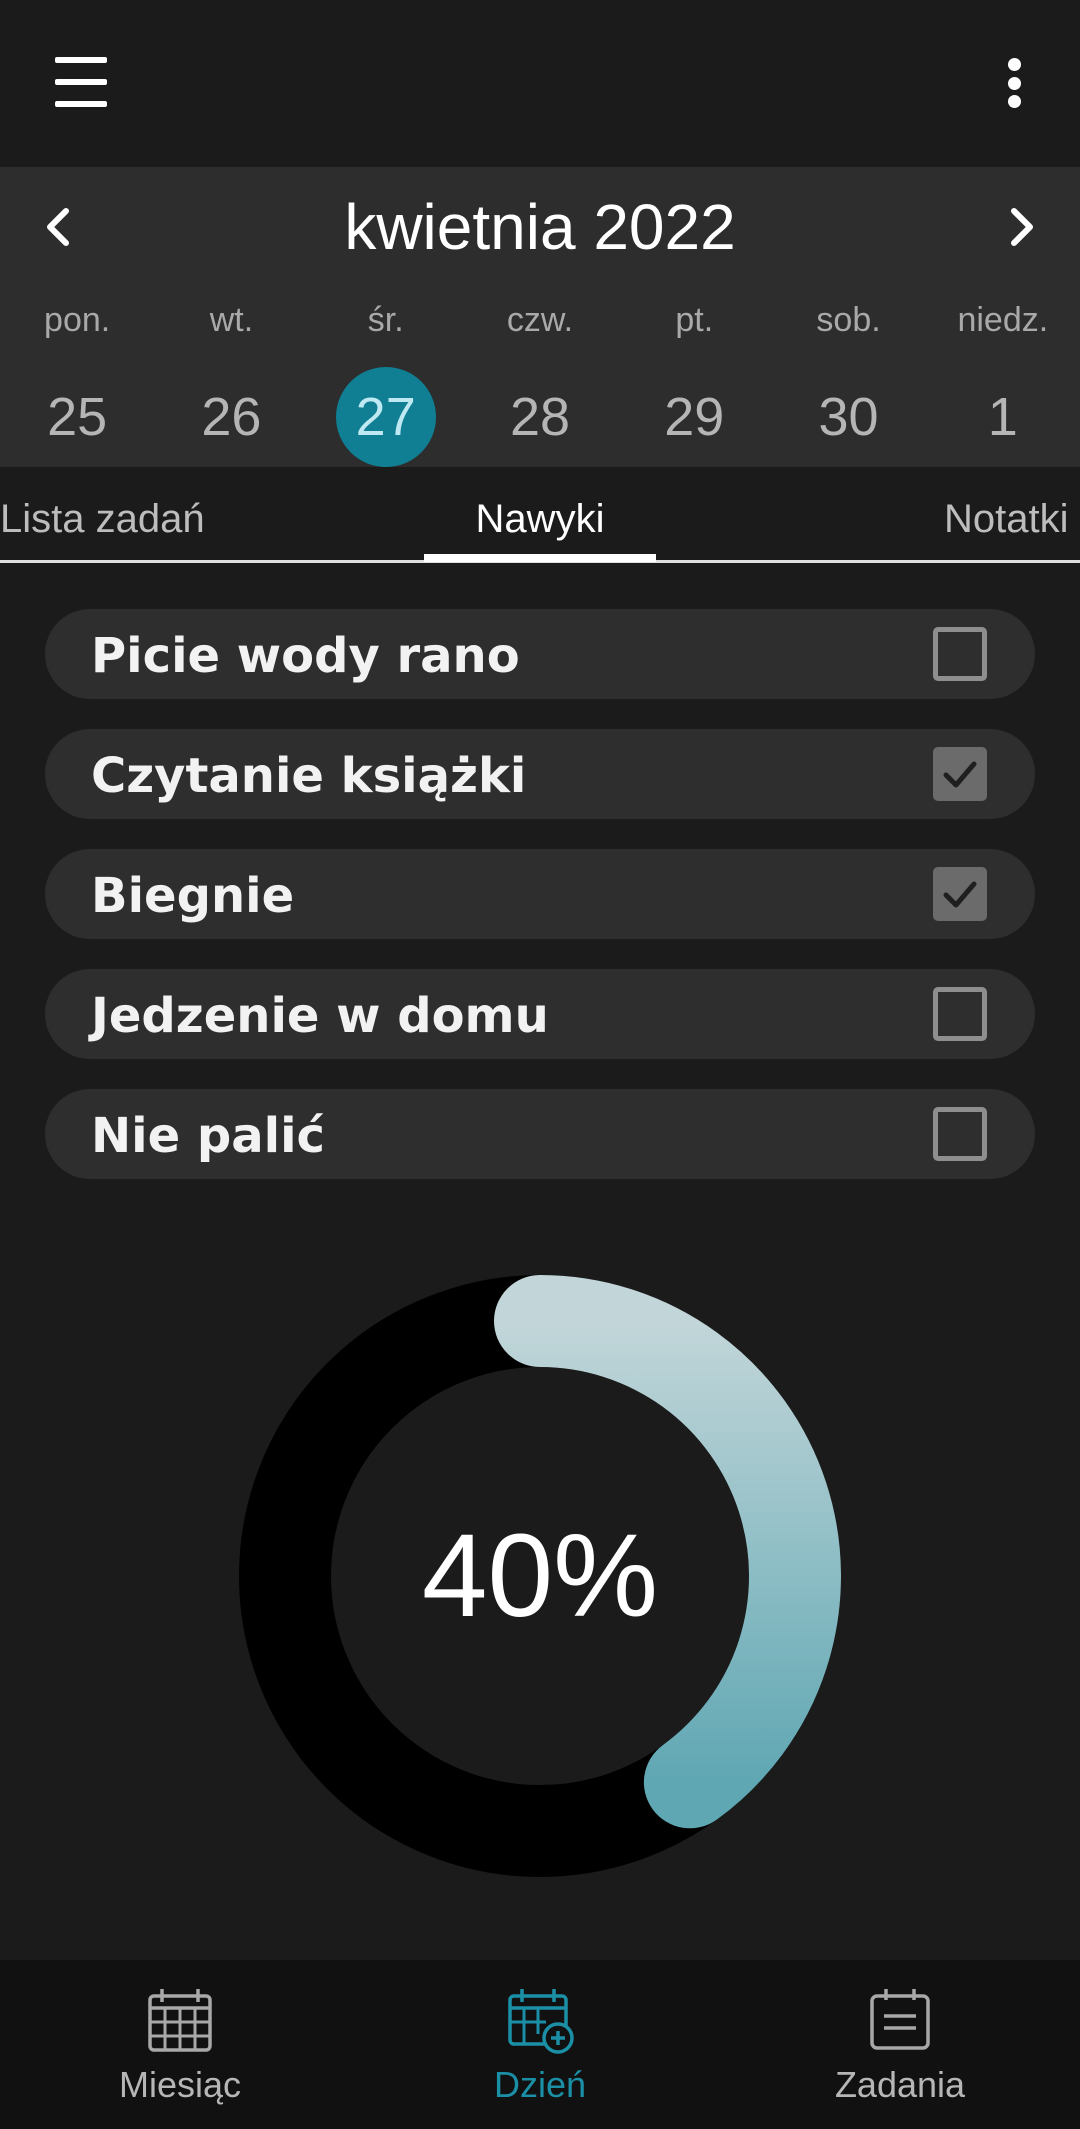  What do you see at coordinates (540, 558) in the screenshot?
I see `active-tab-indicator` at bounding box center [540, 558].